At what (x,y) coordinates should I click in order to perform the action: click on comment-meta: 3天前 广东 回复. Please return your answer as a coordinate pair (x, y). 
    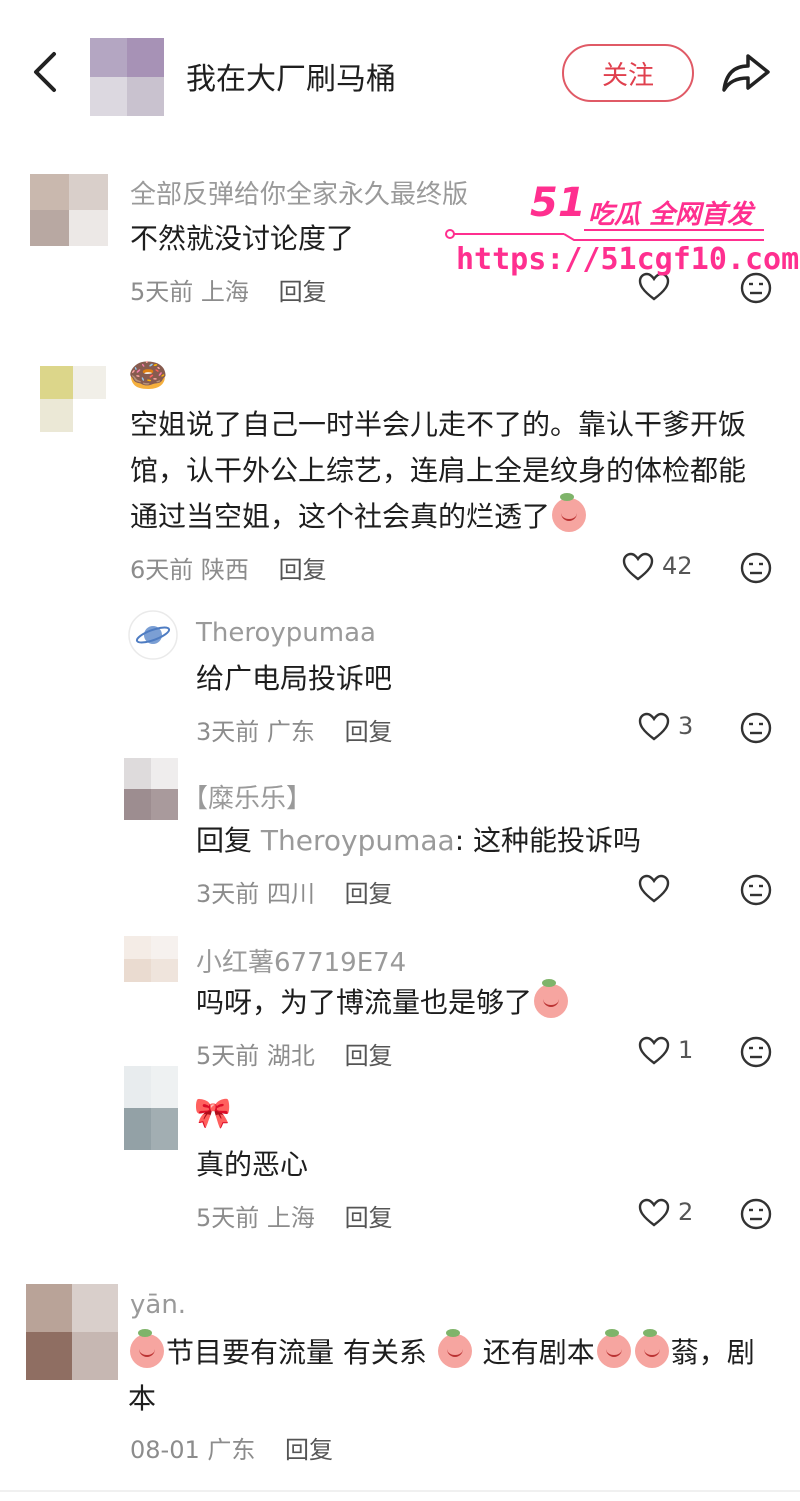
    Looking at the image, I should click on (294, 729).